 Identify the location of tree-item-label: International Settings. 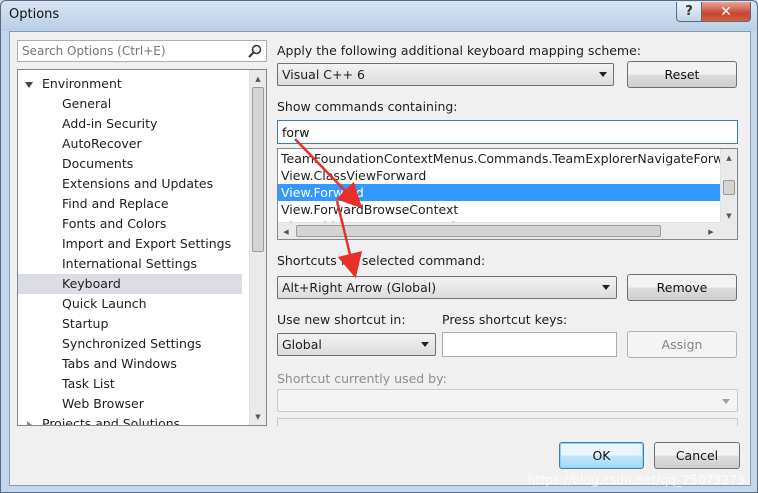
(130, 263).